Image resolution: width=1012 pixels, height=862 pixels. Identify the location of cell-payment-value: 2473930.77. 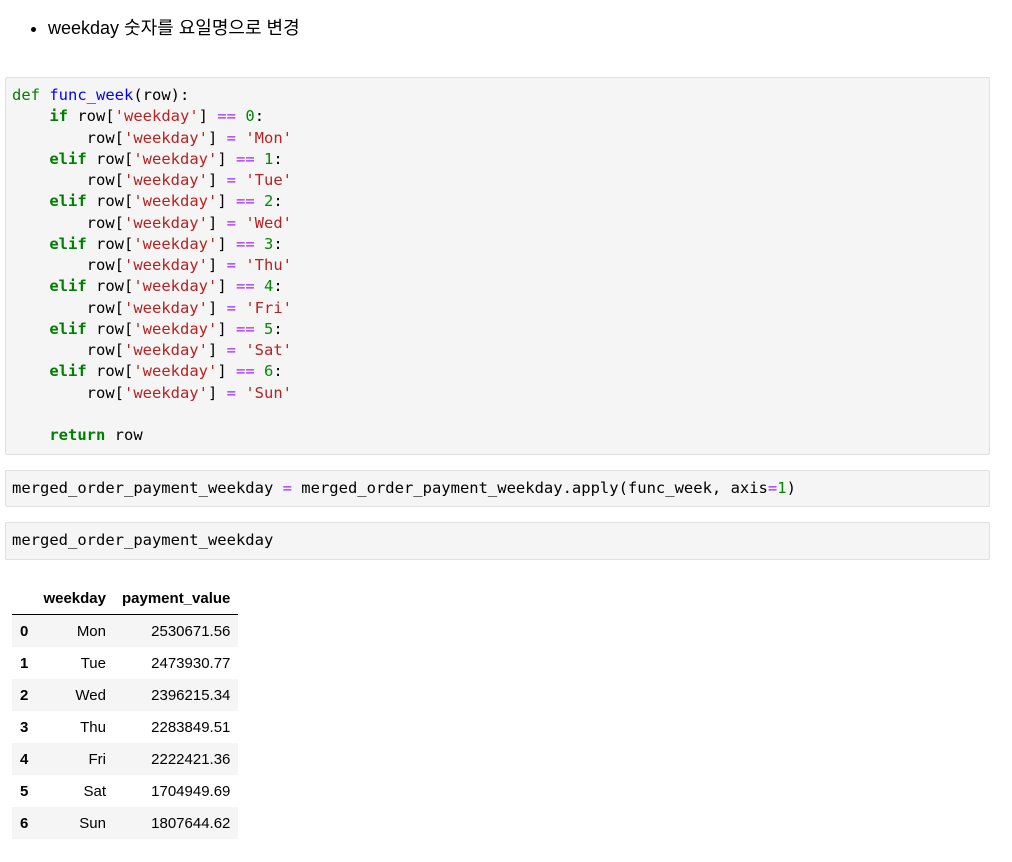
(191, 663).